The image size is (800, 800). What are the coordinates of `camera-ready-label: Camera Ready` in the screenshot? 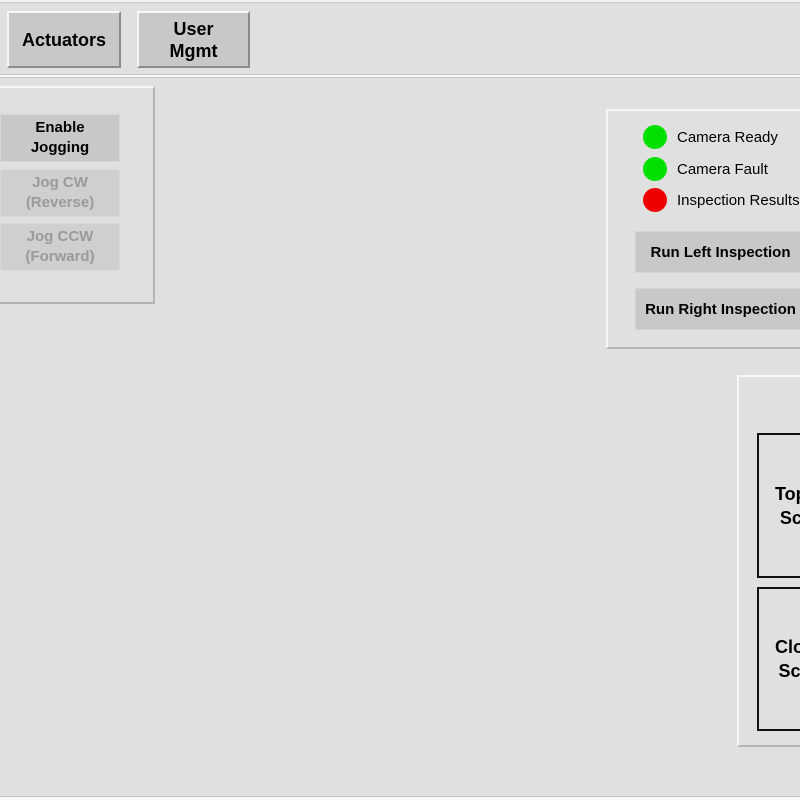 It's located at (727, 137).